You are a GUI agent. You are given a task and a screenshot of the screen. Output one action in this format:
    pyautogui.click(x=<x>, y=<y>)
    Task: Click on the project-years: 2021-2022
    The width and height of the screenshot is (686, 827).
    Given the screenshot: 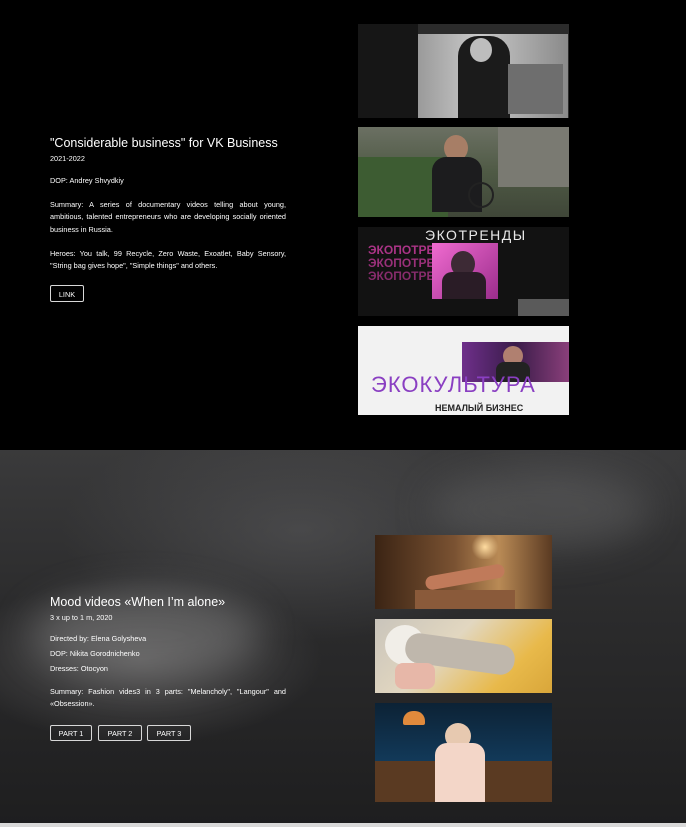 What is the action you would take?
    pyautogui.click(x=67, y=158)
    